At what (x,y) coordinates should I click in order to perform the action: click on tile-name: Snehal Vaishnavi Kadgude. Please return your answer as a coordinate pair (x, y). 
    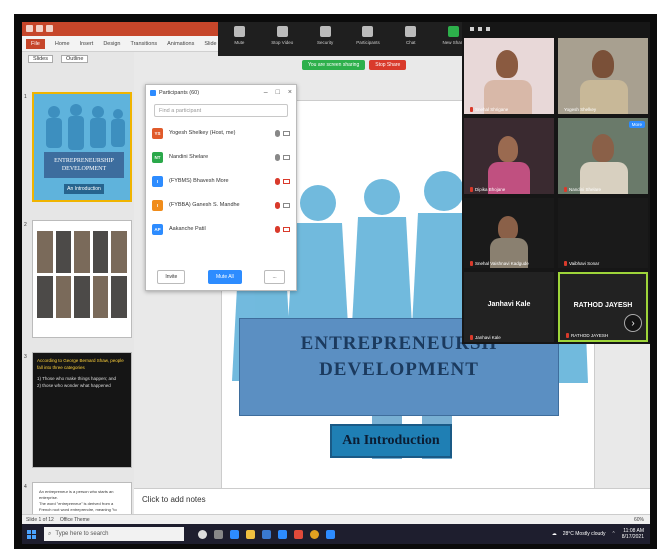
    Looking at the image, I should click on (502, 263).